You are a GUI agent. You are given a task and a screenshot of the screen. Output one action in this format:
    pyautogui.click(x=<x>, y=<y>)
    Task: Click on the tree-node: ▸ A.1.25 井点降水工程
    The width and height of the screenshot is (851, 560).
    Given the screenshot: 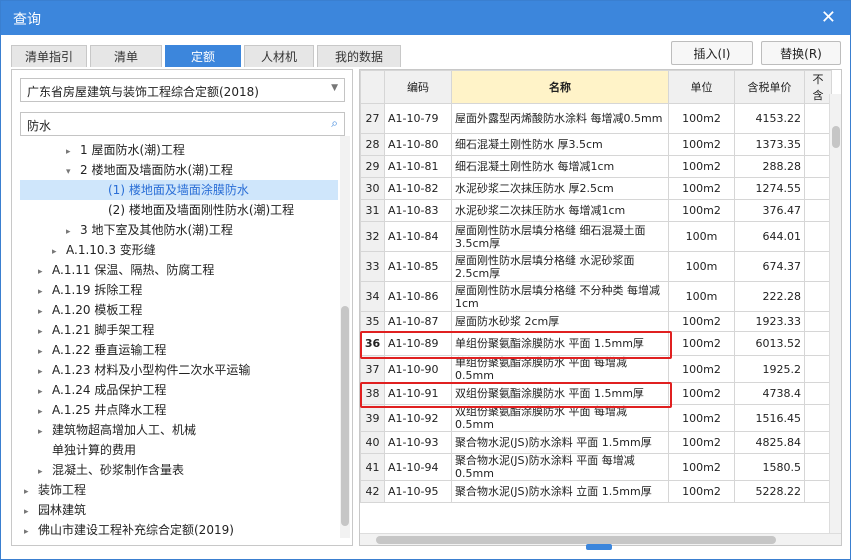 What is the action you would take?
    pyautogui.click(x=102, y=410)
    